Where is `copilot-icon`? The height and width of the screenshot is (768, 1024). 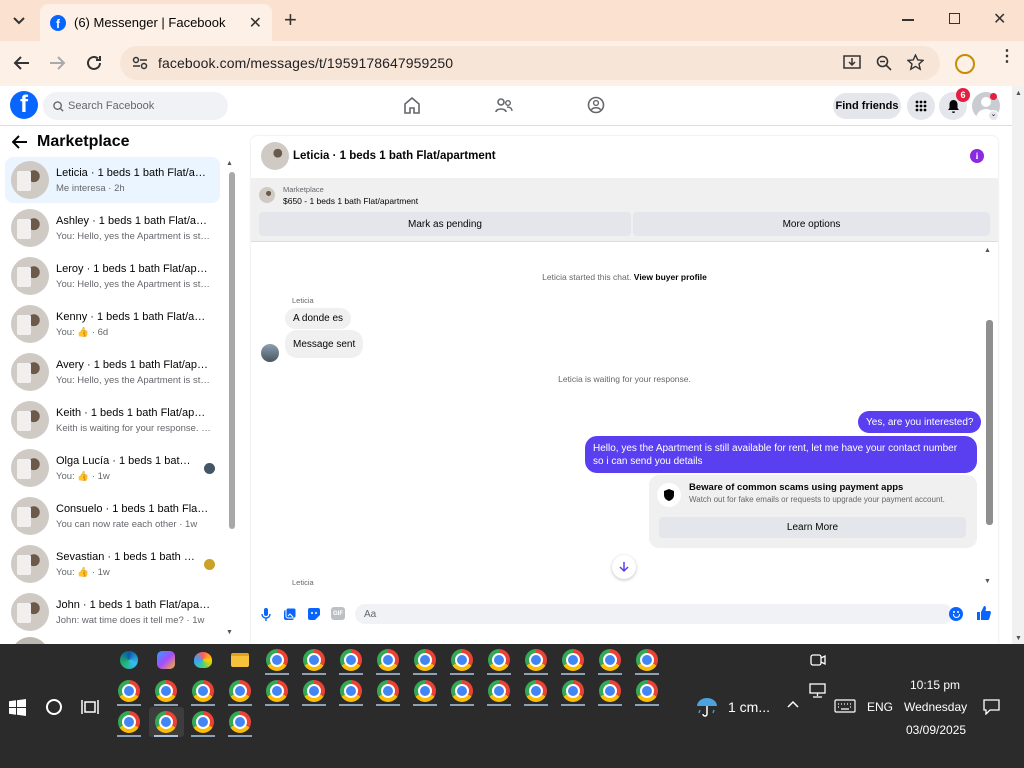 copilot-icon is located at coordinates (166, 660).